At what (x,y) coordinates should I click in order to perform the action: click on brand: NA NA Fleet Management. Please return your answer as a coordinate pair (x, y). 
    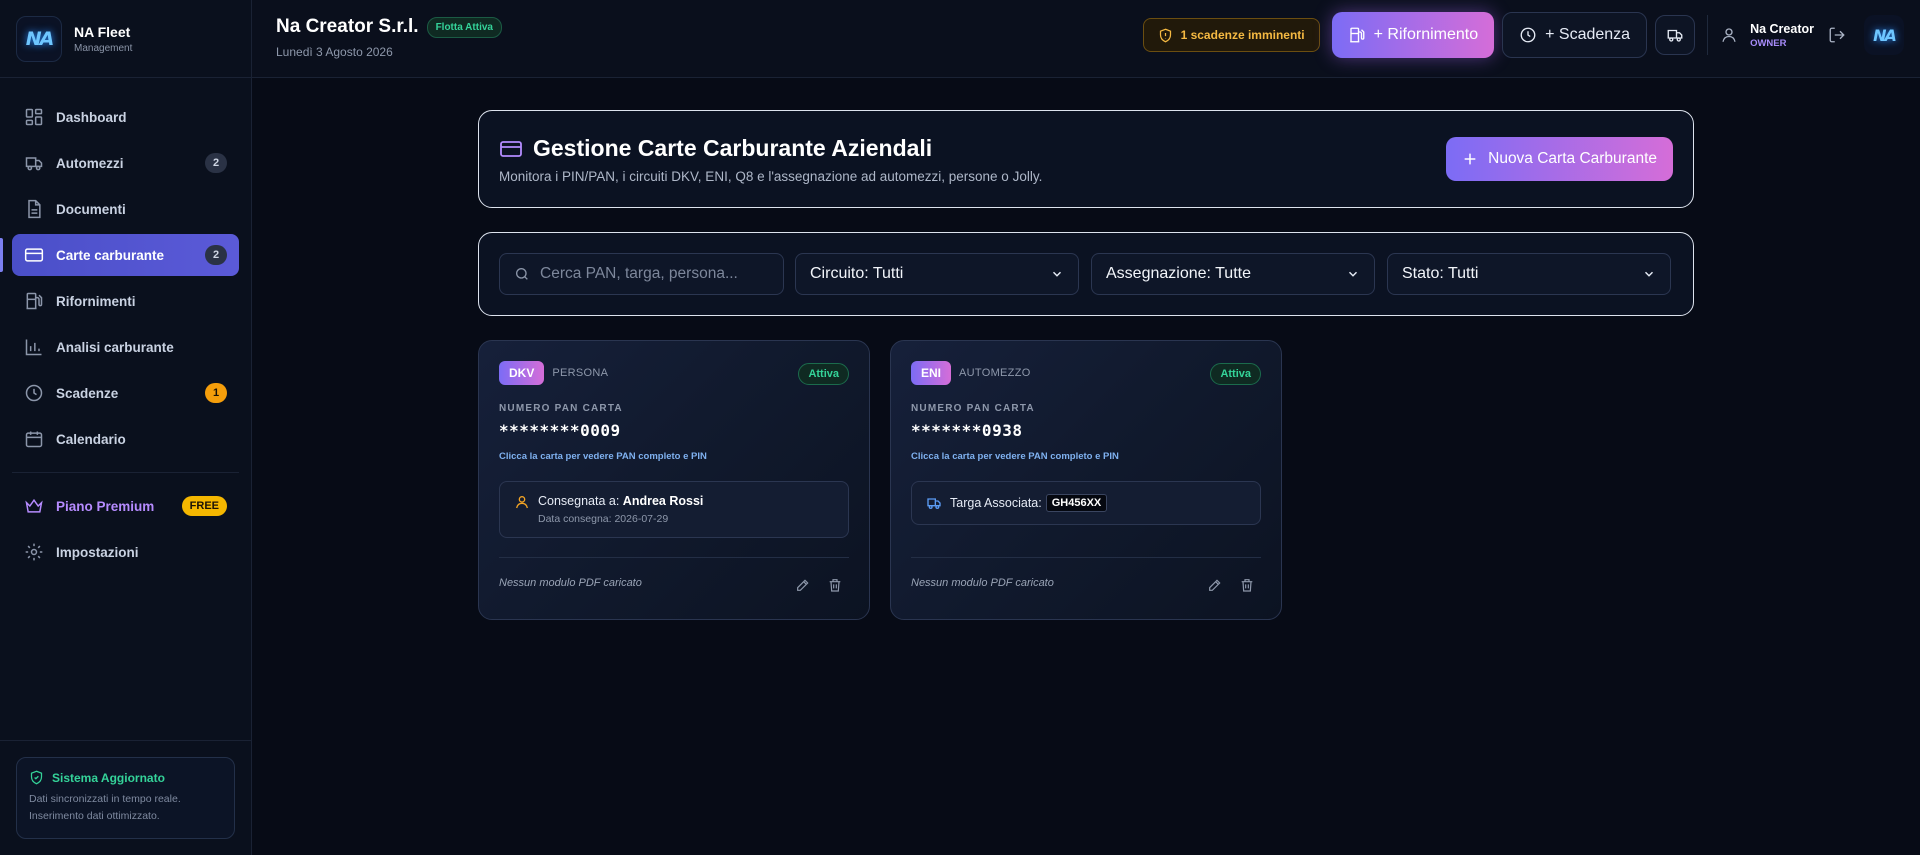
    Looking at the image, I should click on (125, 39).